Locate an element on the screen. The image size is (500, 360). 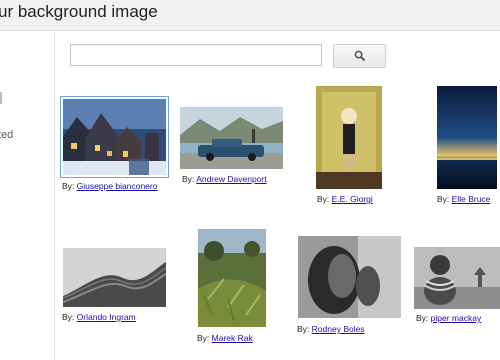
author-link: Marek Rak is located at coordinates (232, 338).